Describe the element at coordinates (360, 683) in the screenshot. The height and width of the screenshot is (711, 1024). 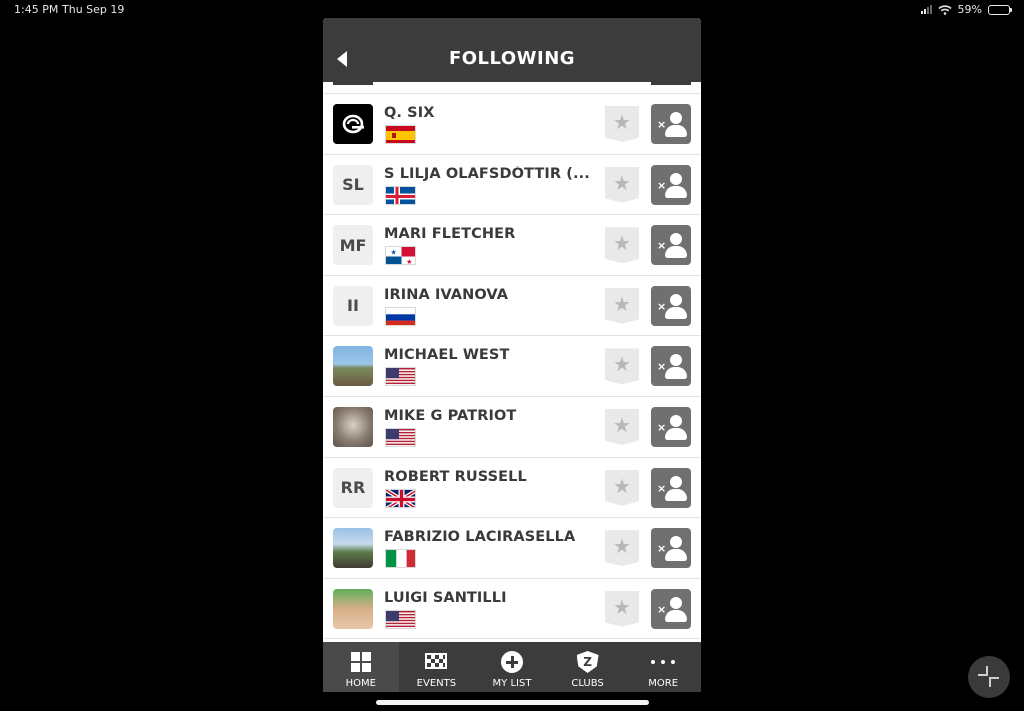
I see `tab-label: HOME` at that location.